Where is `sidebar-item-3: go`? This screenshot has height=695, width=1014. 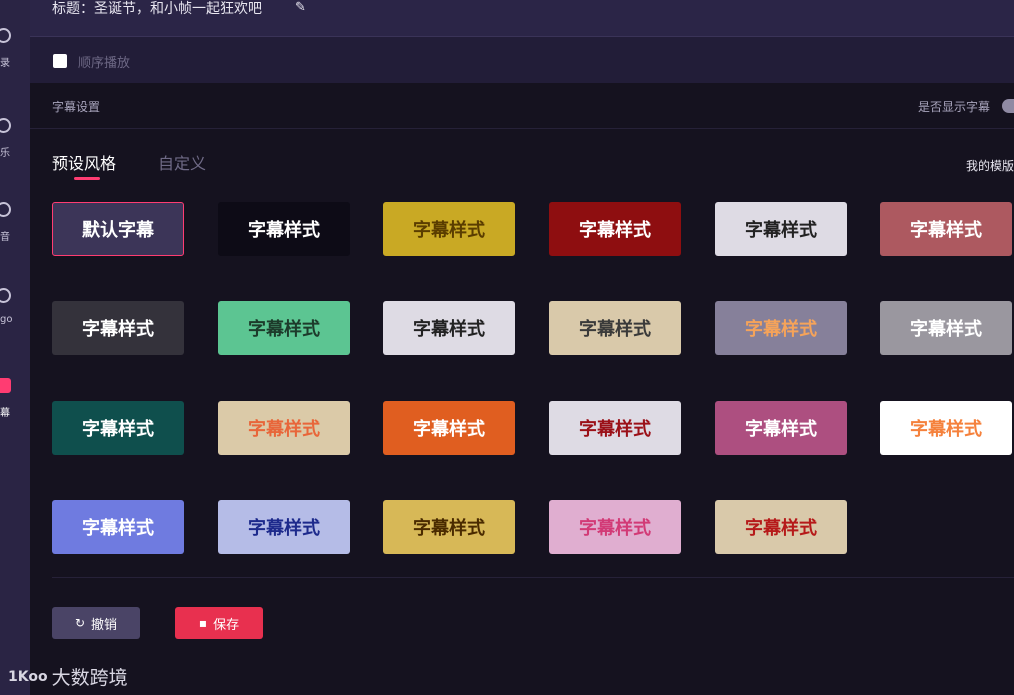 sidebar-item-3: go is located at coordinates (15, 318).